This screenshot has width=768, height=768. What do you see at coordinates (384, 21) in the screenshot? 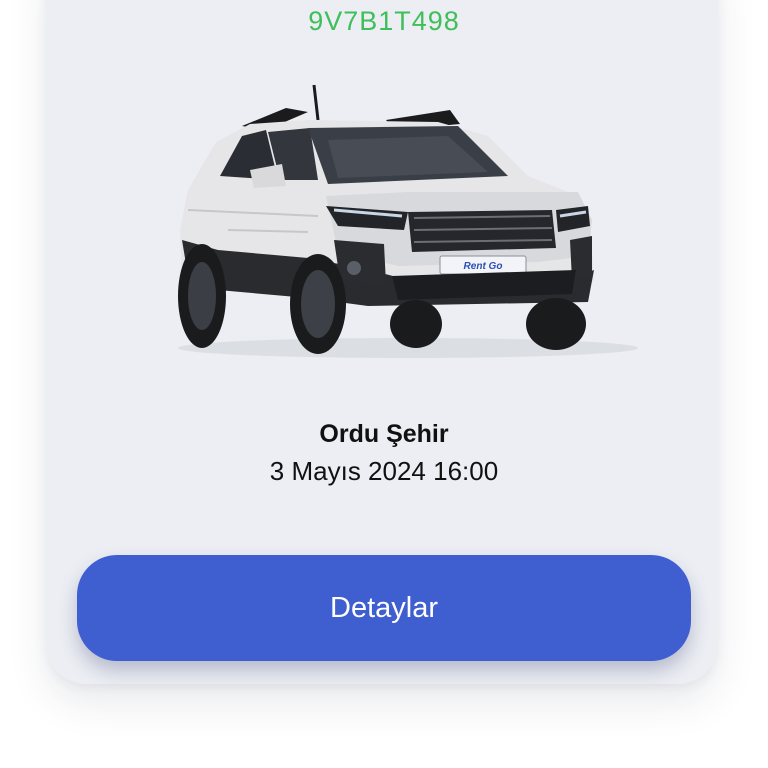
I see `license-plate: 9V7B1T498` at bounding box center [384, 21].